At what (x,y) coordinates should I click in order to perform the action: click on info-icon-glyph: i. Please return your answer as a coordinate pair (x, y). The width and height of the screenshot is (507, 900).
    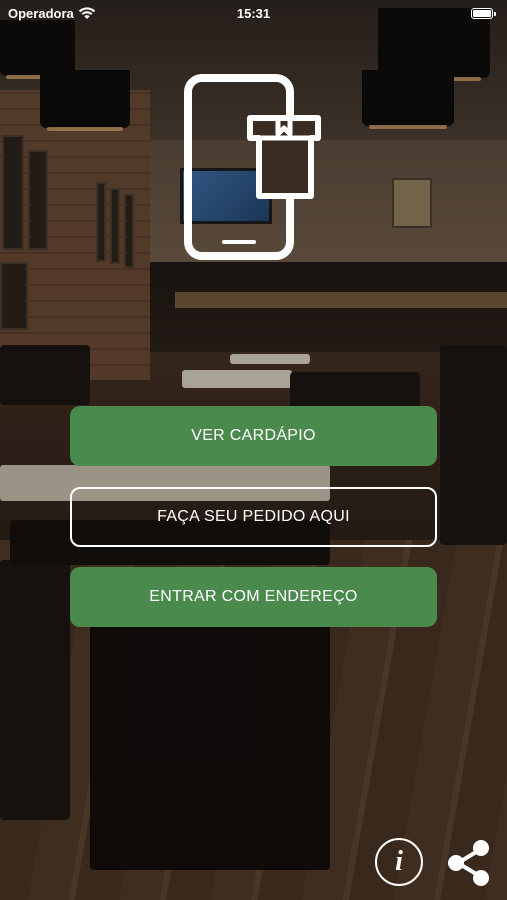
    Looking at the image, I should click on (399, 861).